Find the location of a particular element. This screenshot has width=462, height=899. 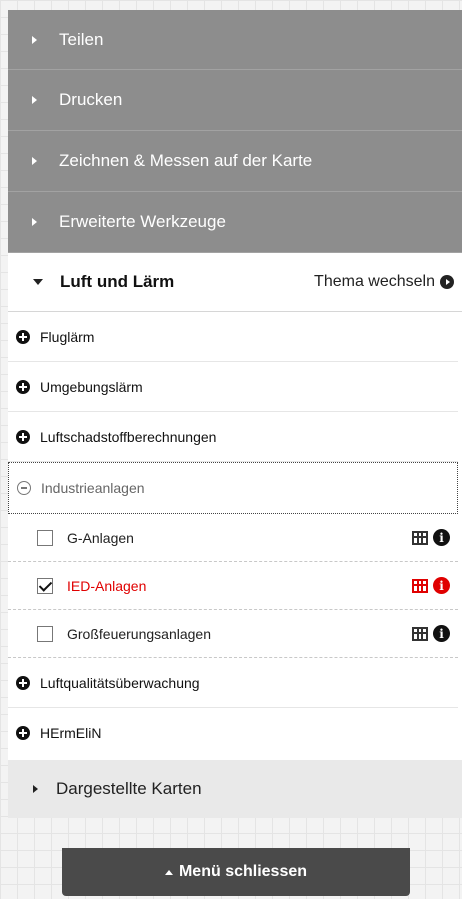

layer-group-umgebungslaerm: Umgebungslärm is located at coordinates (233, 387).